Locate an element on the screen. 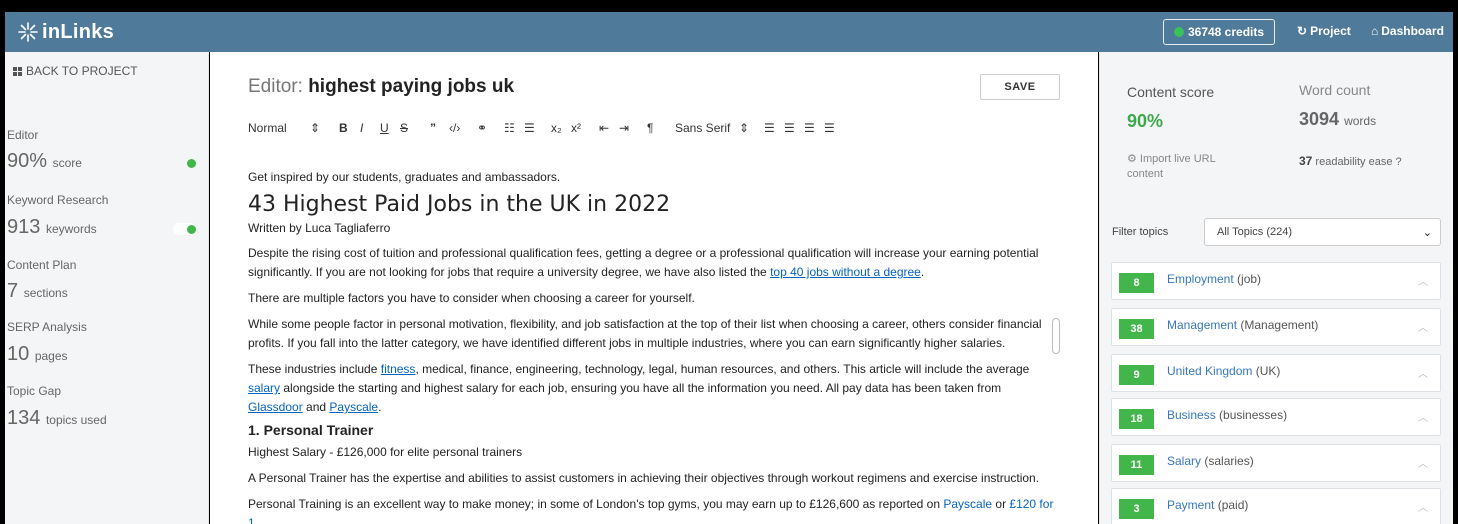 Image resolution: width=1458 pixels, height=524 pixels. grid-icon is located at coordinates (17, 71).